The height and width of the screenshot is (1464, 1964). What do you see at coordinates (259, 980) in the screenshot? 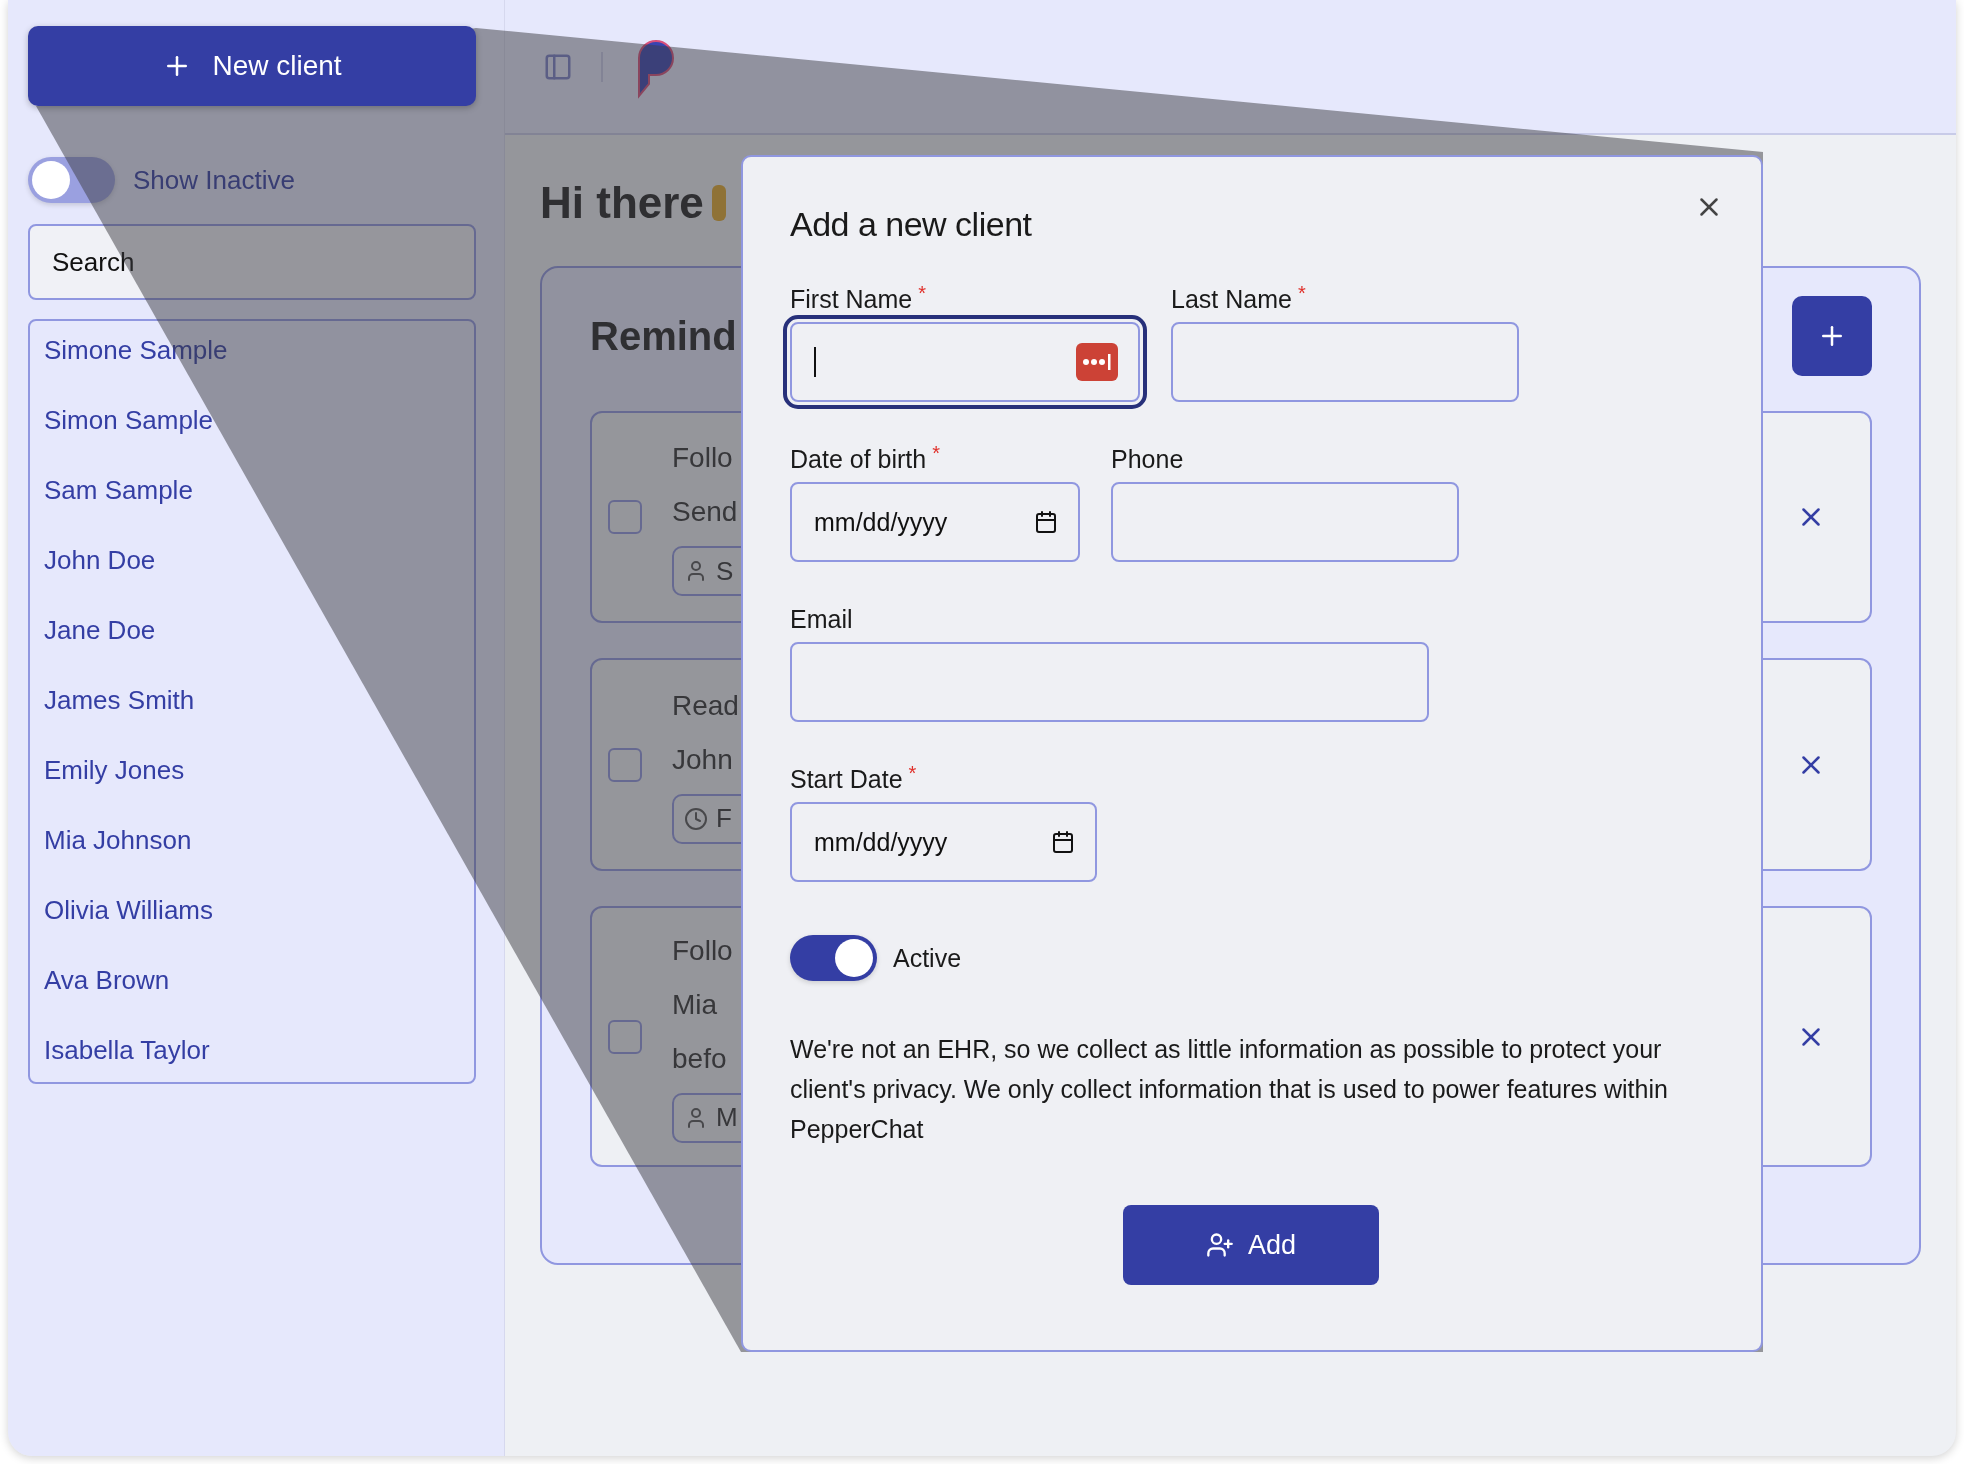
I see `client-item: Ava Brown` at bounding box center [259, 980].